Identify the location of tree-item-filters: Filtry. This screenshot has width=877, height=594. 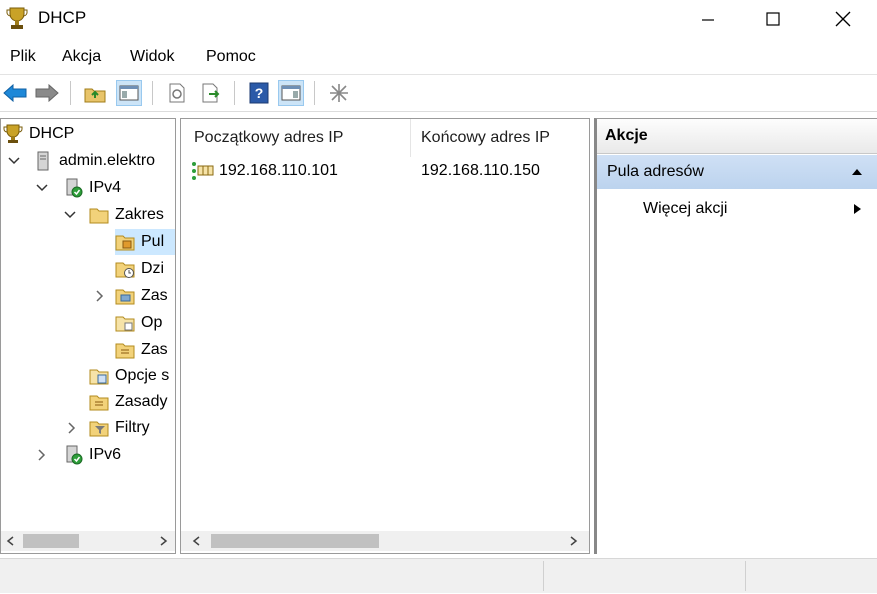
(119, 428).